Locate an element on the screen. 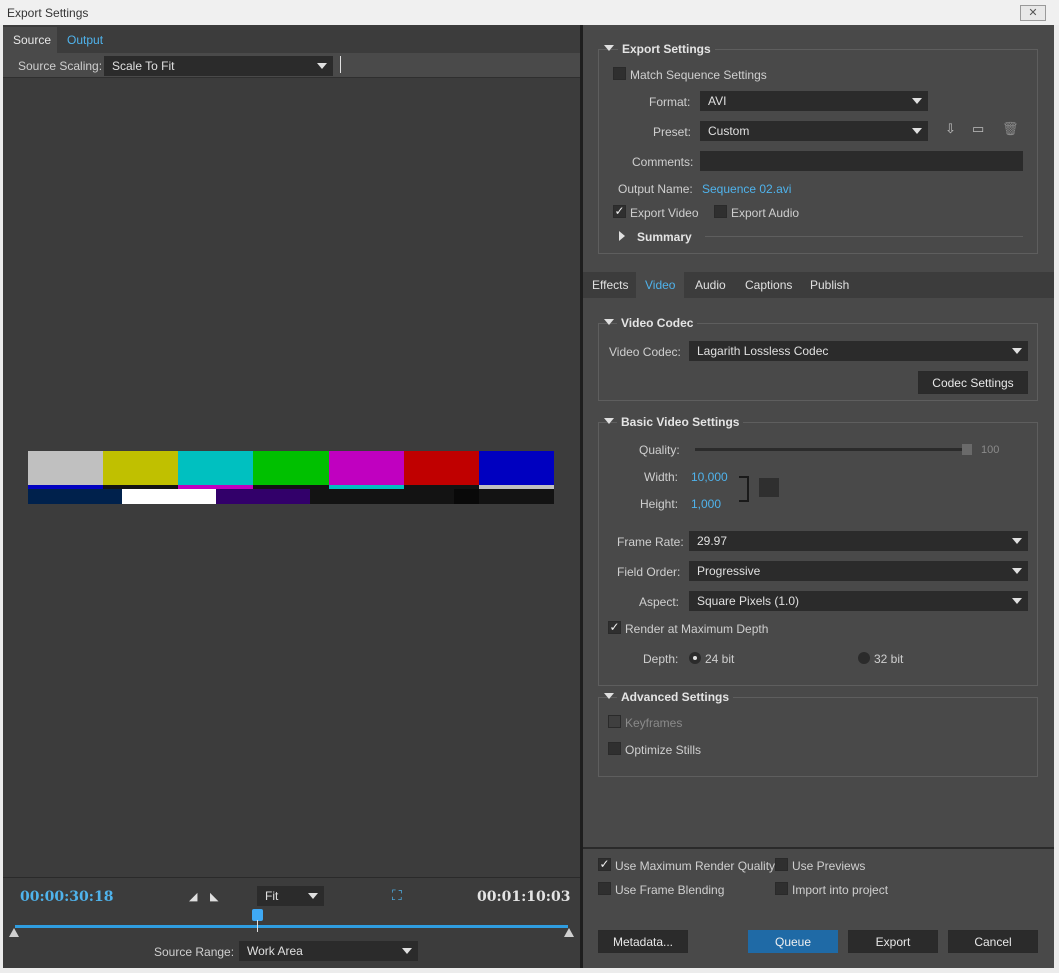 This screenshot has height=973, width=1059. settings-tabs: Effects Video Audio Captions Publish is located at coordinates (818, 285).